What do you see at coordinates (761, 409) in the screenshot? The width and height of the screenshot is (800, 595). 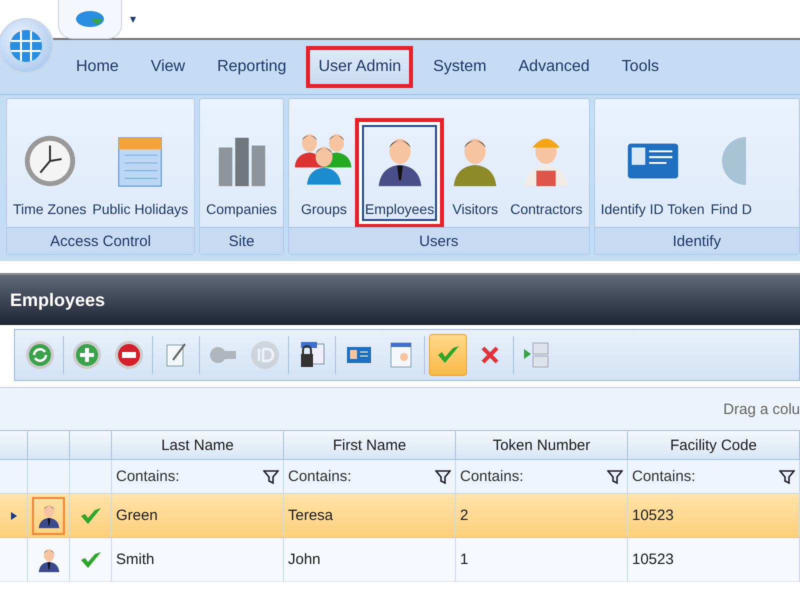 I see `group-panel-hint: Drag a colu` at bounding box center [761, 409].